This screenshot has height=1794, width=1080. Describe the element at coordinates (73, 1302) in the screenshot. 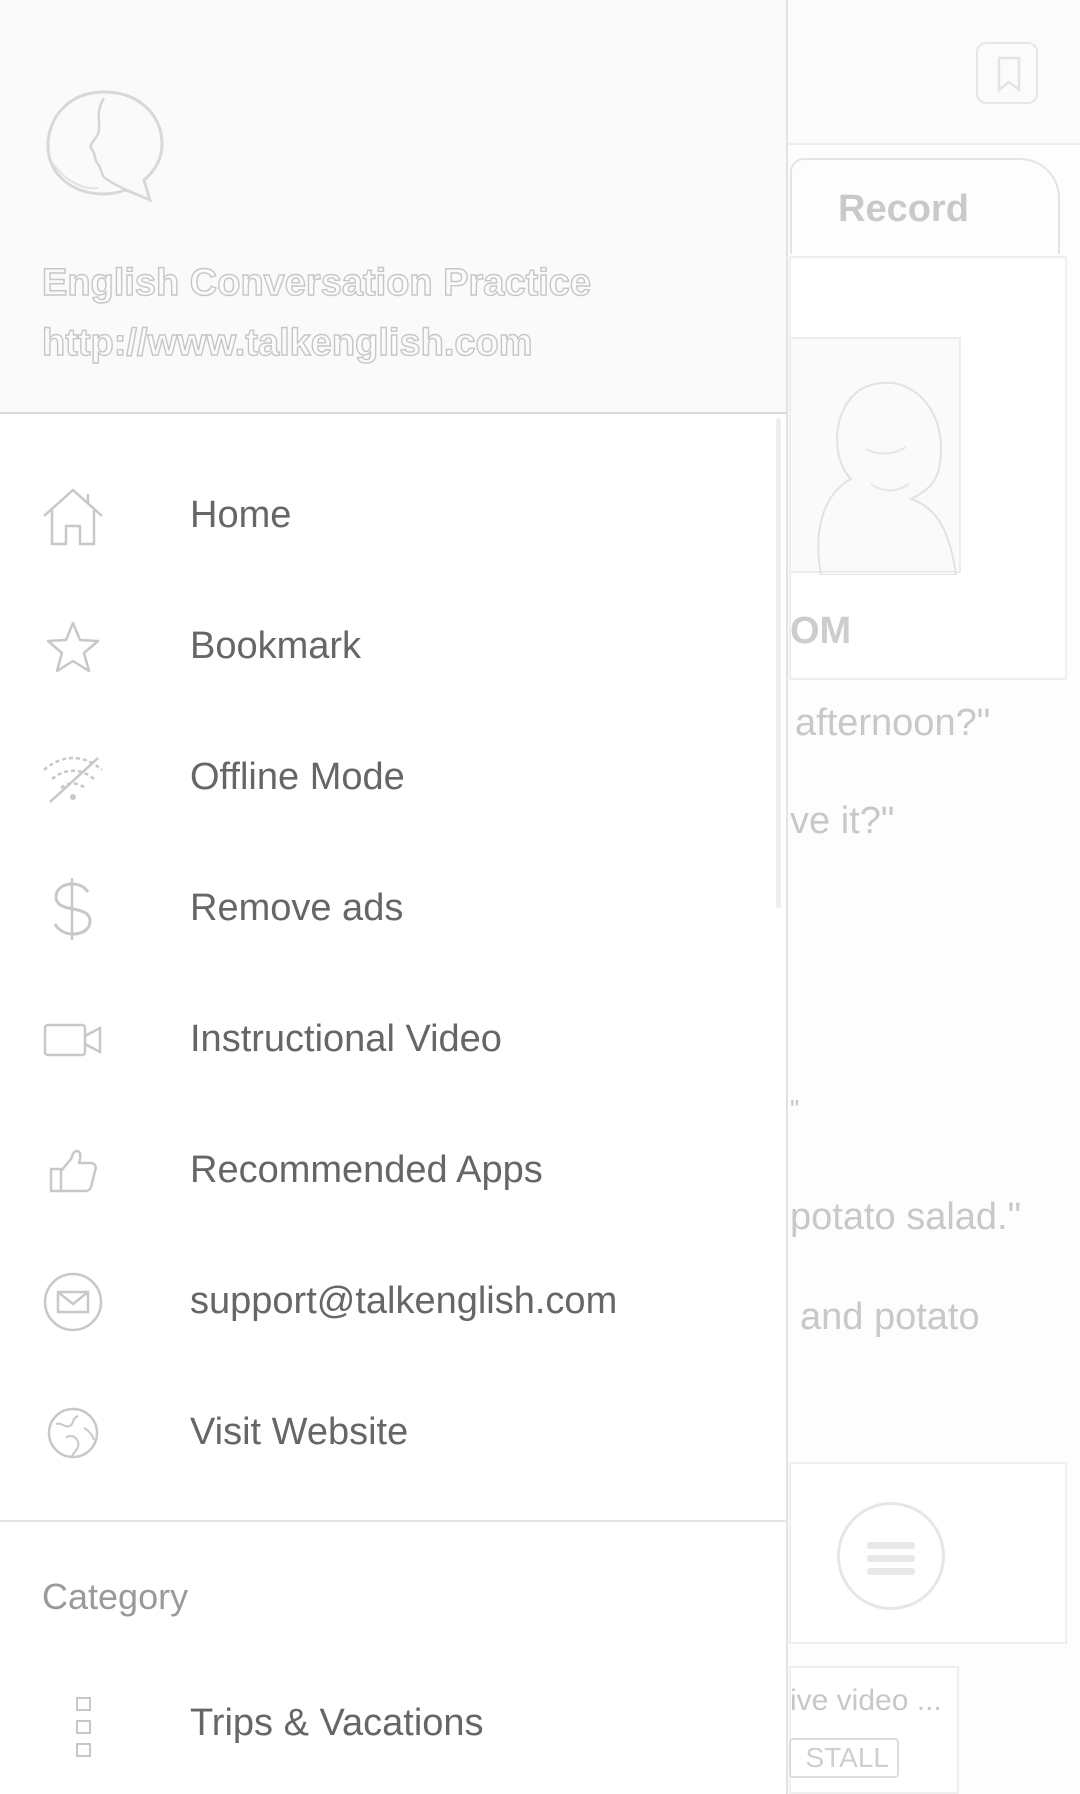

I see `email-icon` at that location.